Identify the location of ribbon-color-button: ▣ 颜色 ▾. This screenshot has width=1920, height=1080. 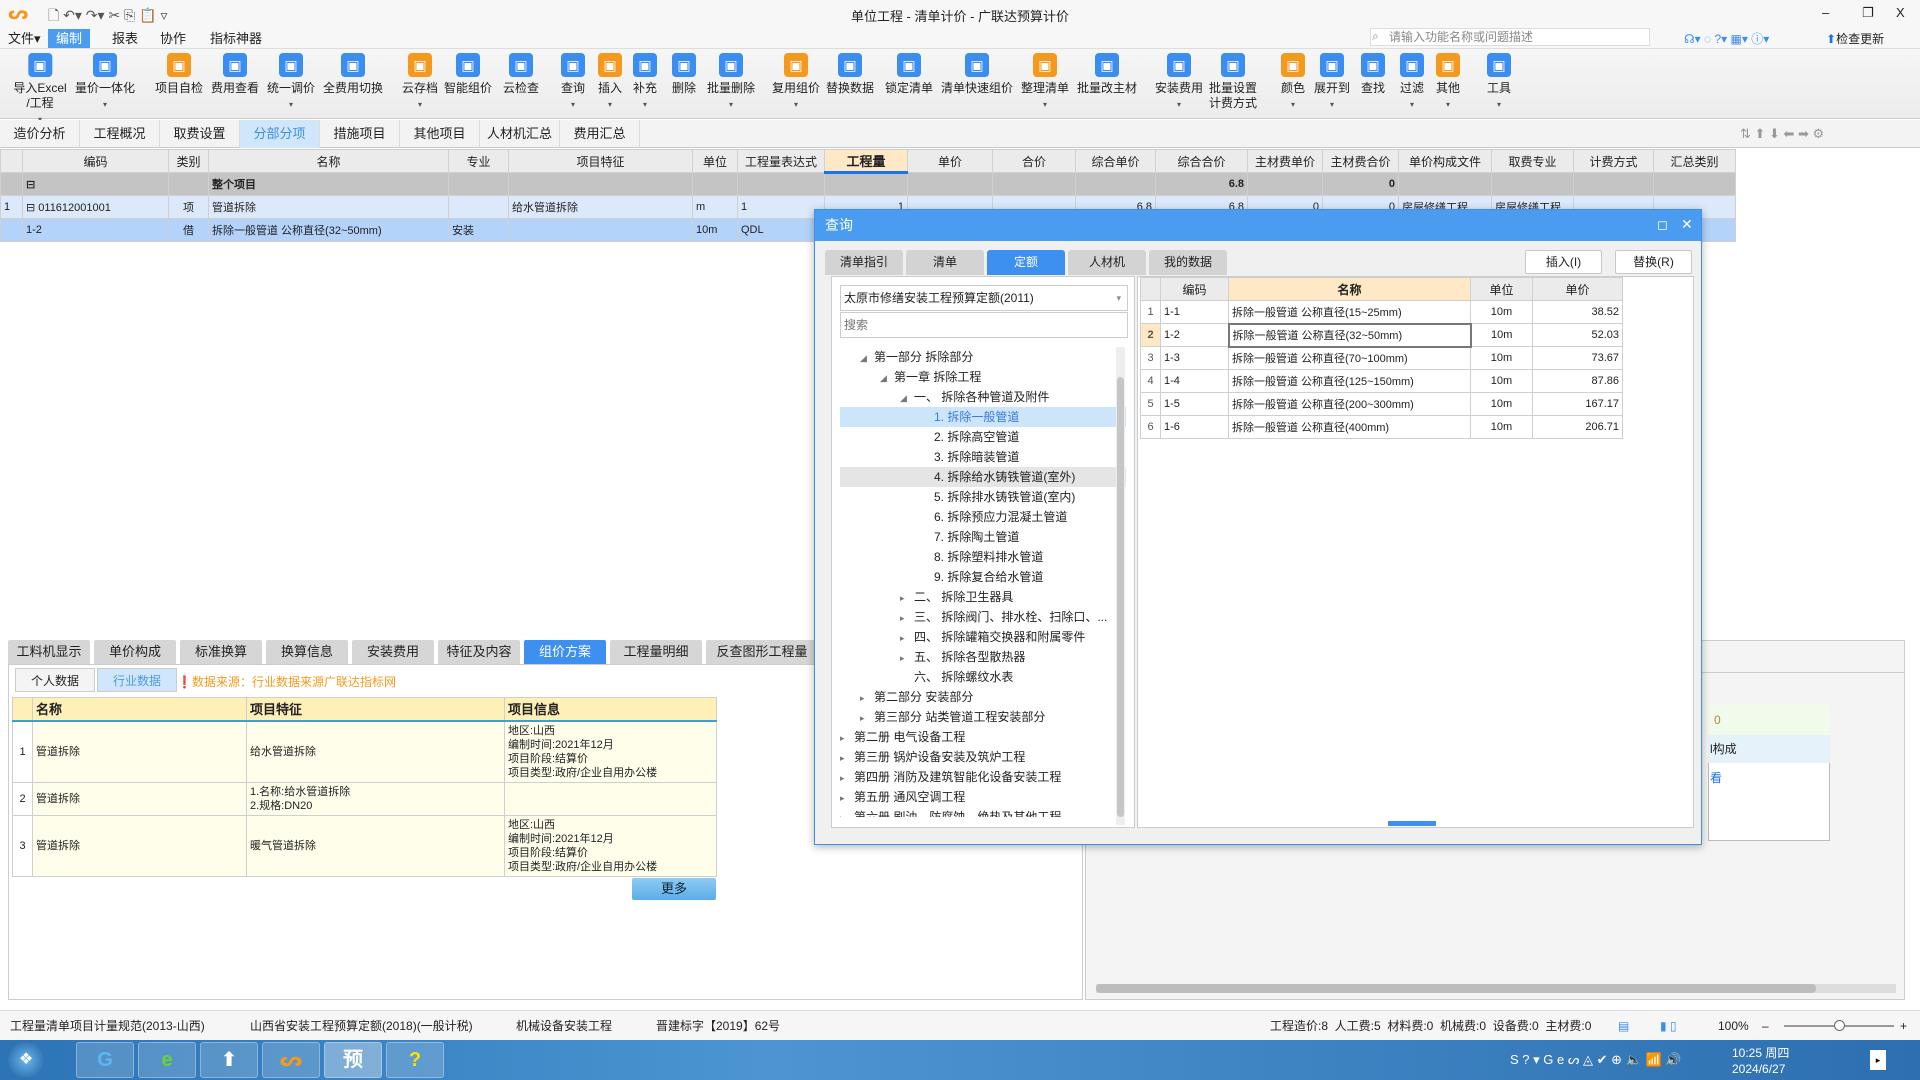
(1292, 82).